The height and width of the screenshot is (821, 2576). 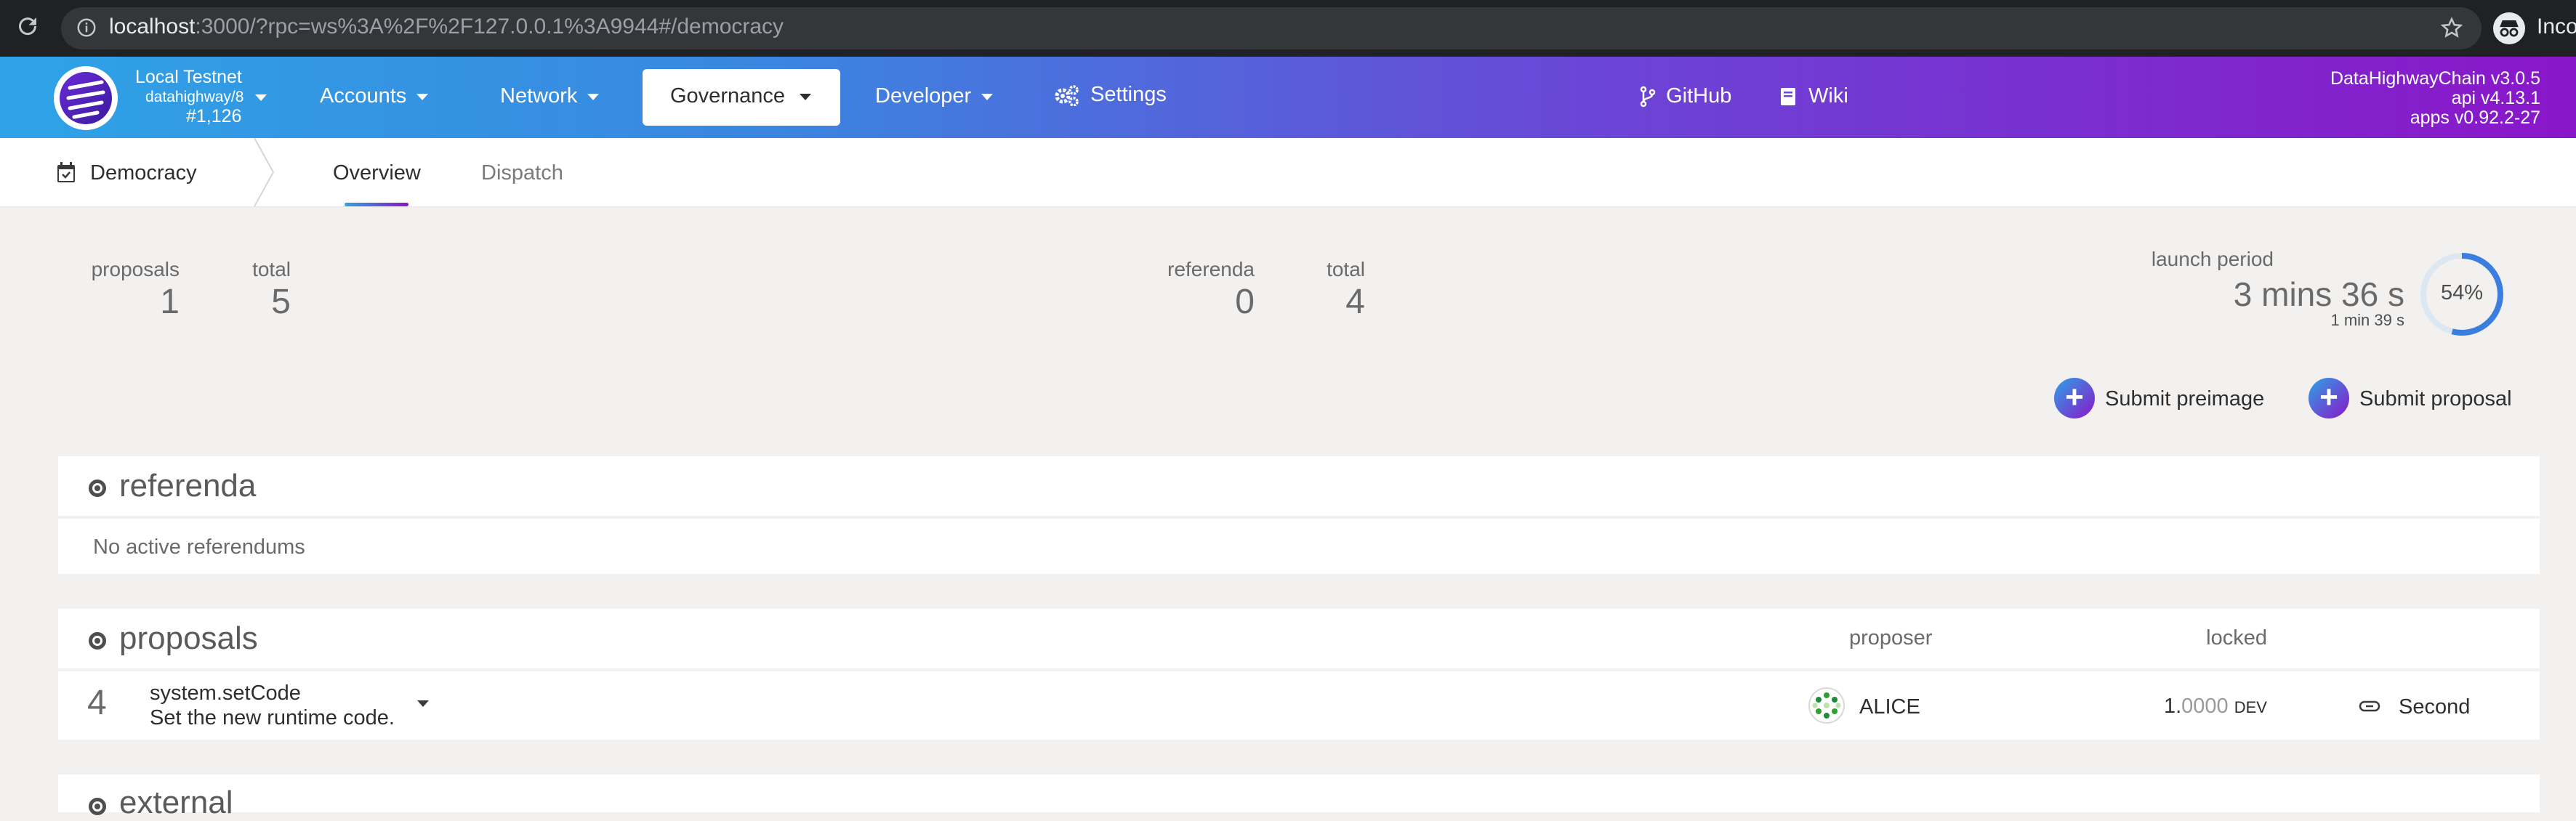 I want to click on proposal-method: system.setCode, so click(x=225, y=693).